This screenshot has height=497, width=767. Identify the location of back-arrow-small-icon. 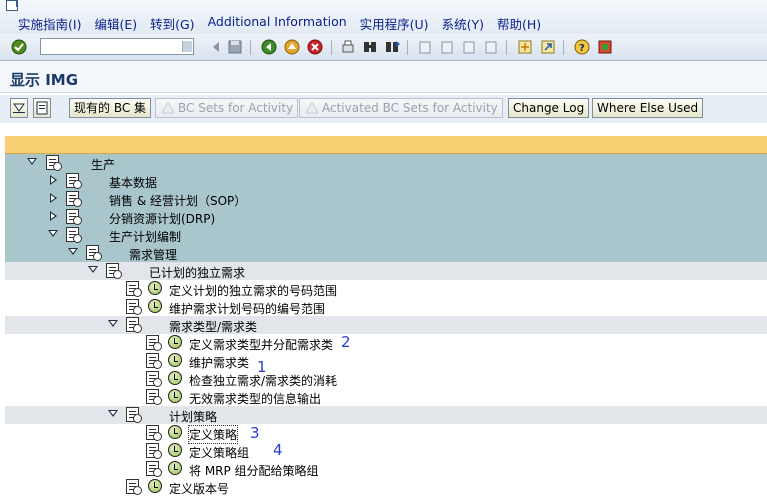
(217, 47).